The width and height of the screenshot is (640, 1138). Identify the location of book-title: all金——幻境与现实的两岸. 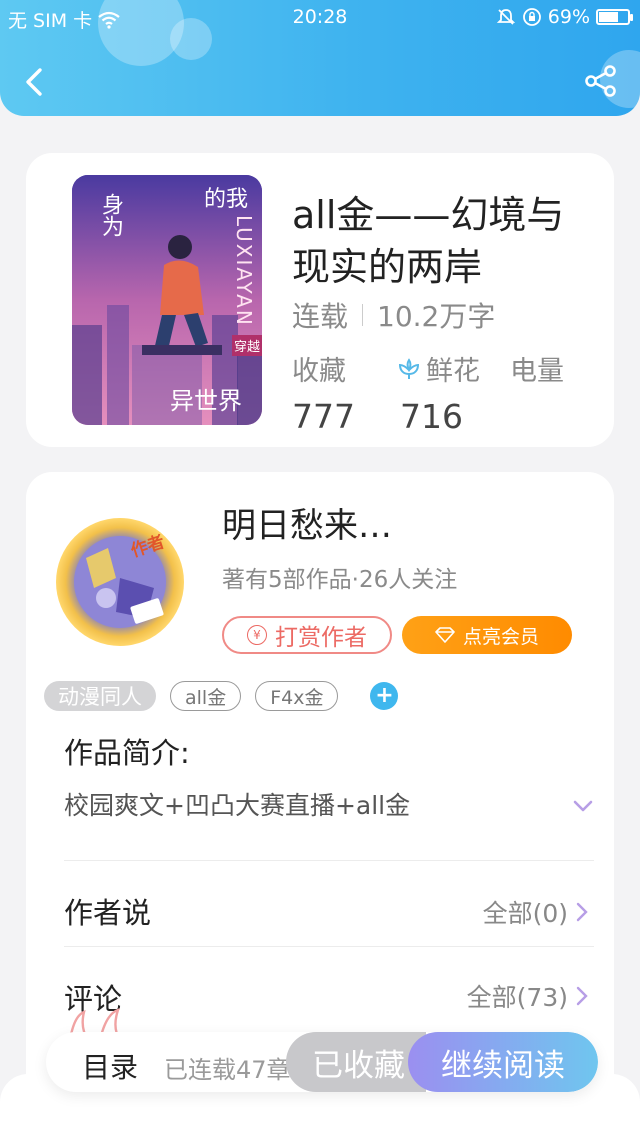
(428, 241).